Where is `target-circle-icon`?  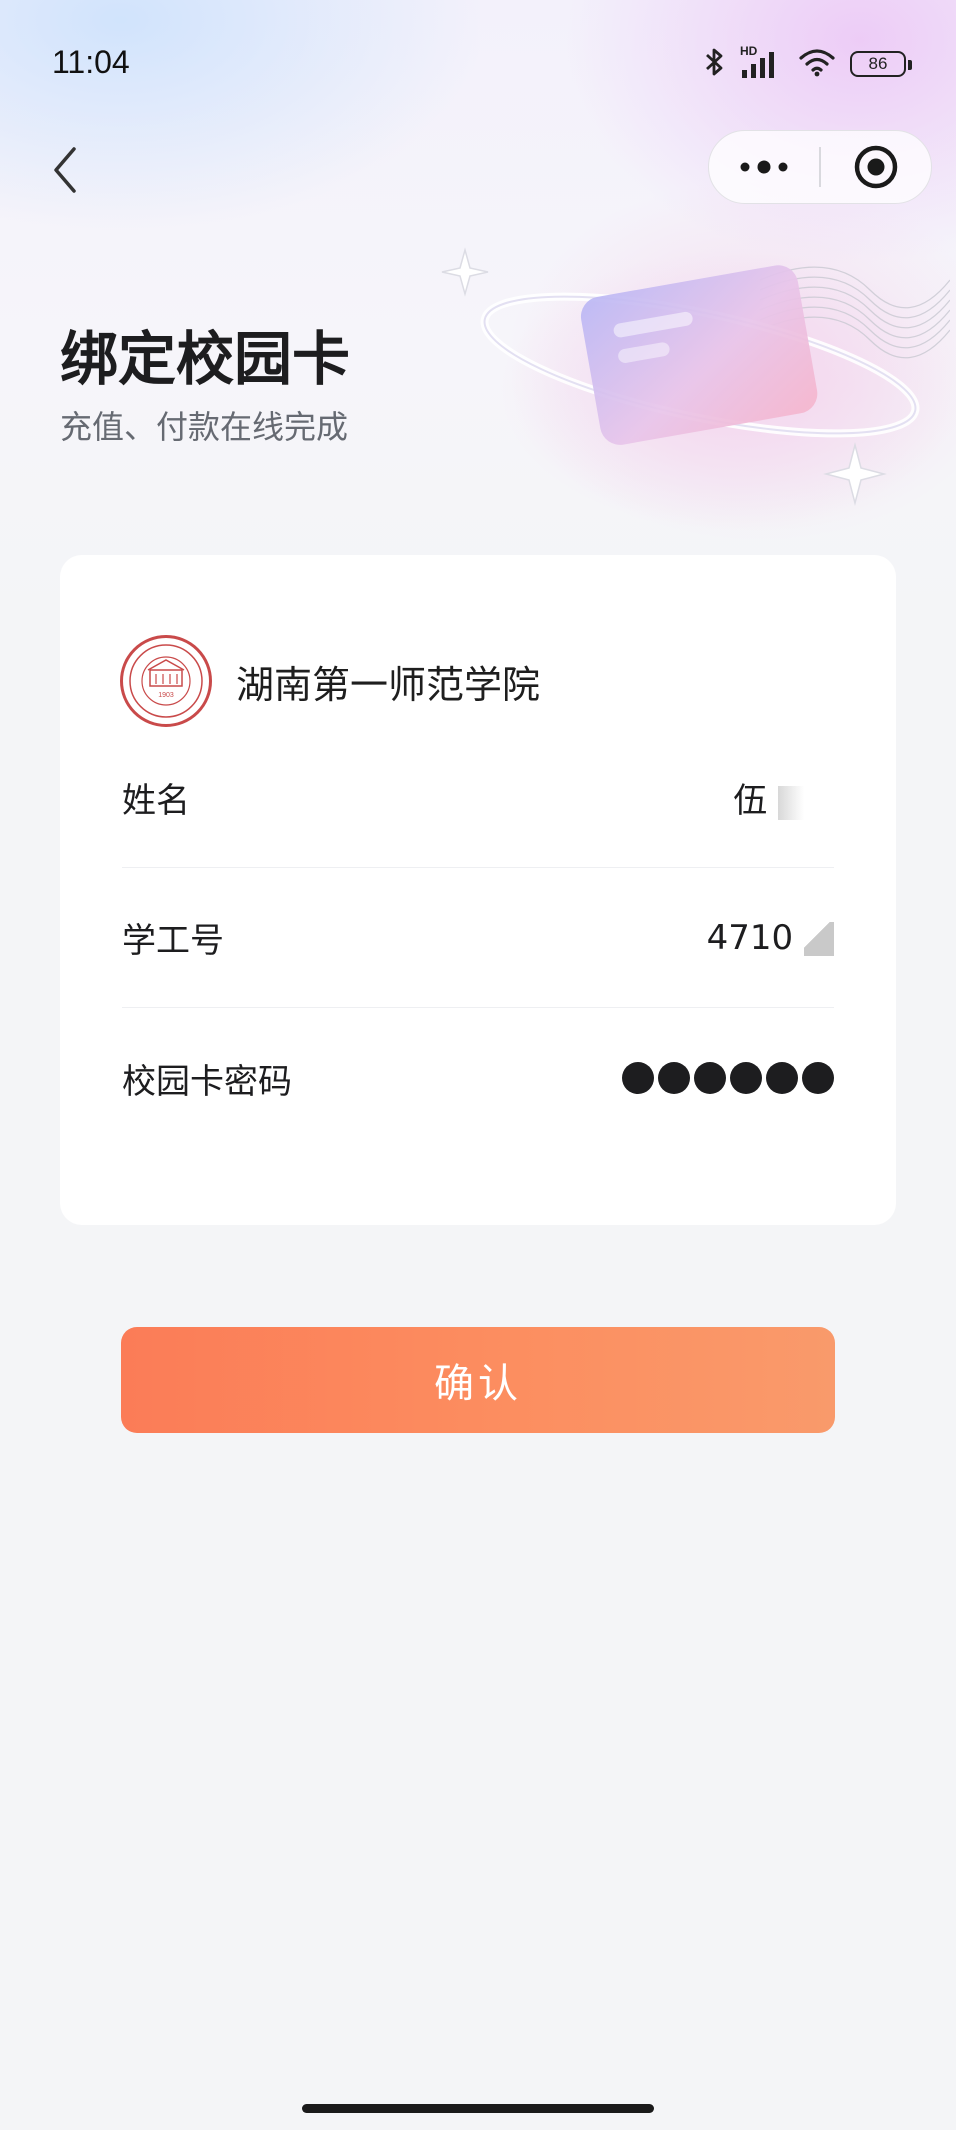
target-circle-icon is located at coordinates (876, 167).